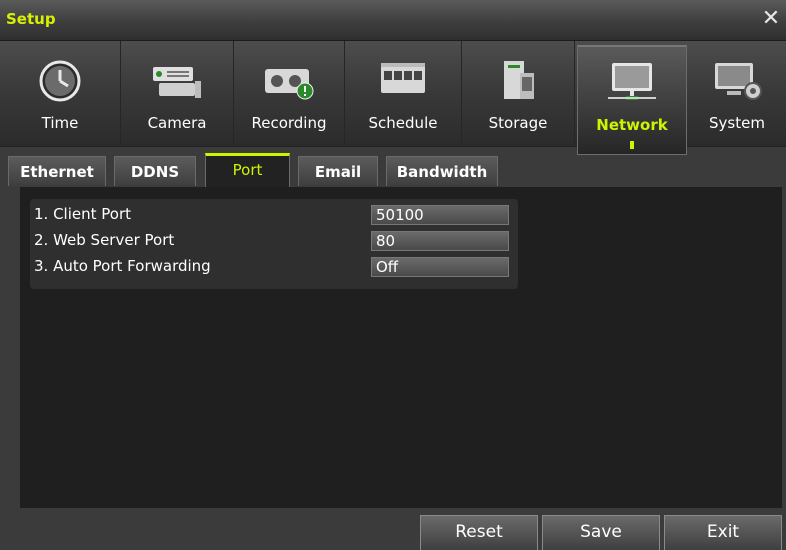 Image resolution: width=786 pixels, height=550 pixels. I want to click on recorder-icon, so click(289, 81).